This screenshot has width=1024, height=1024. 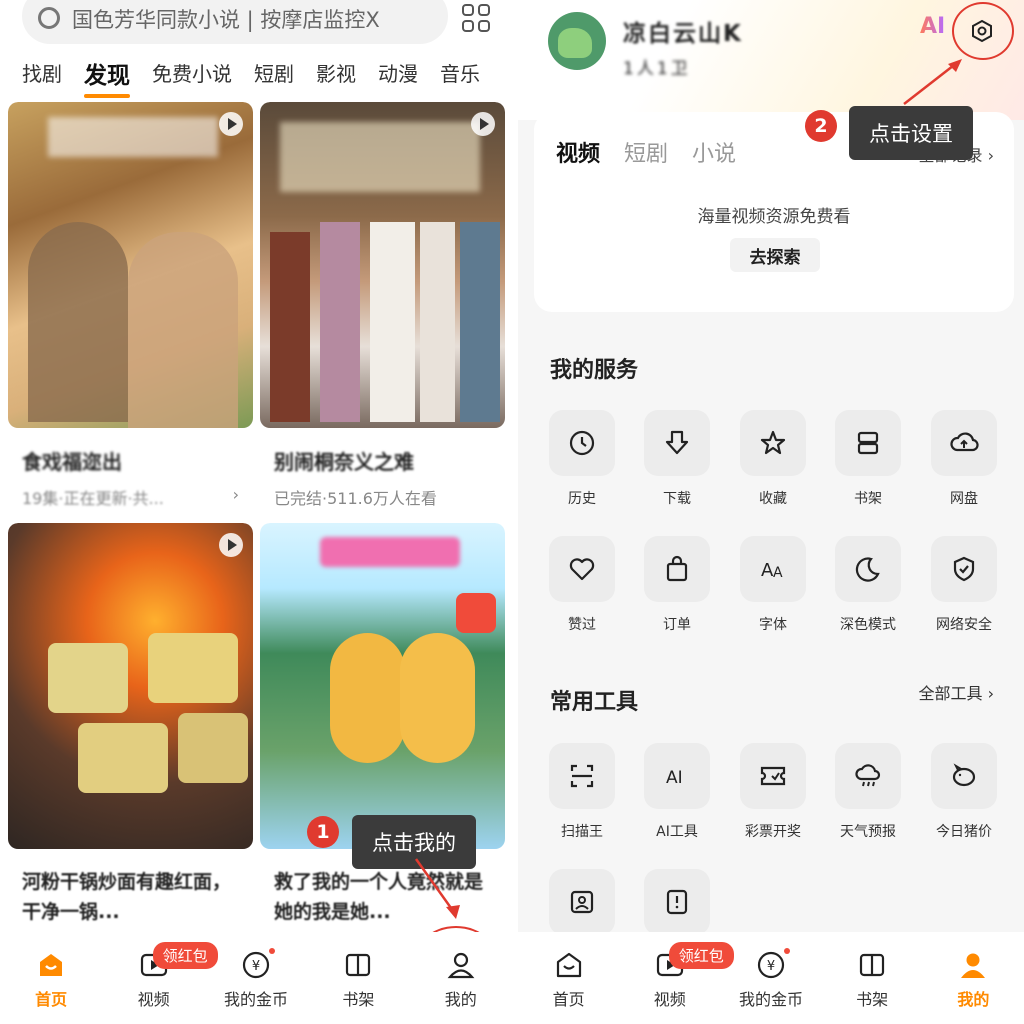 I want to click on tab-film-tv: 影视, so click(x=336, y=74).